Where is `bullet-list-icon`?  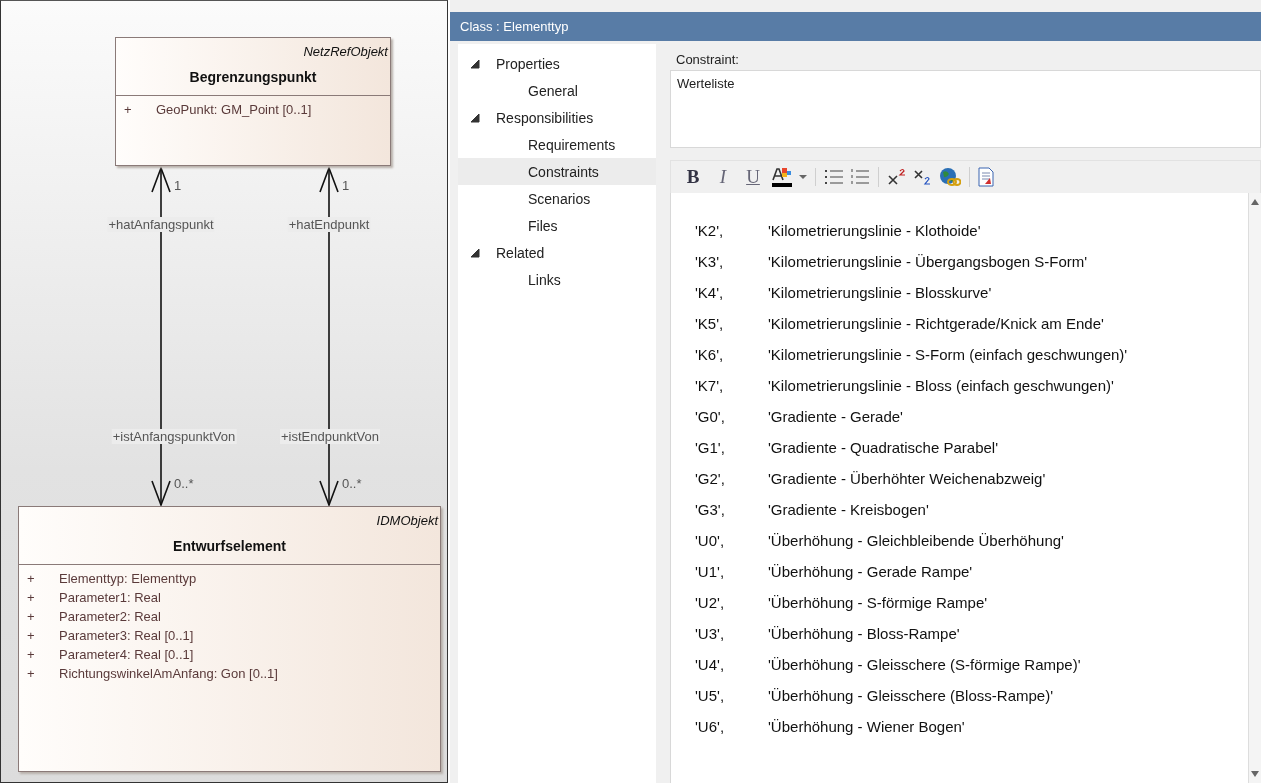
bullet-list-icon is located at coordinates (834, 177).